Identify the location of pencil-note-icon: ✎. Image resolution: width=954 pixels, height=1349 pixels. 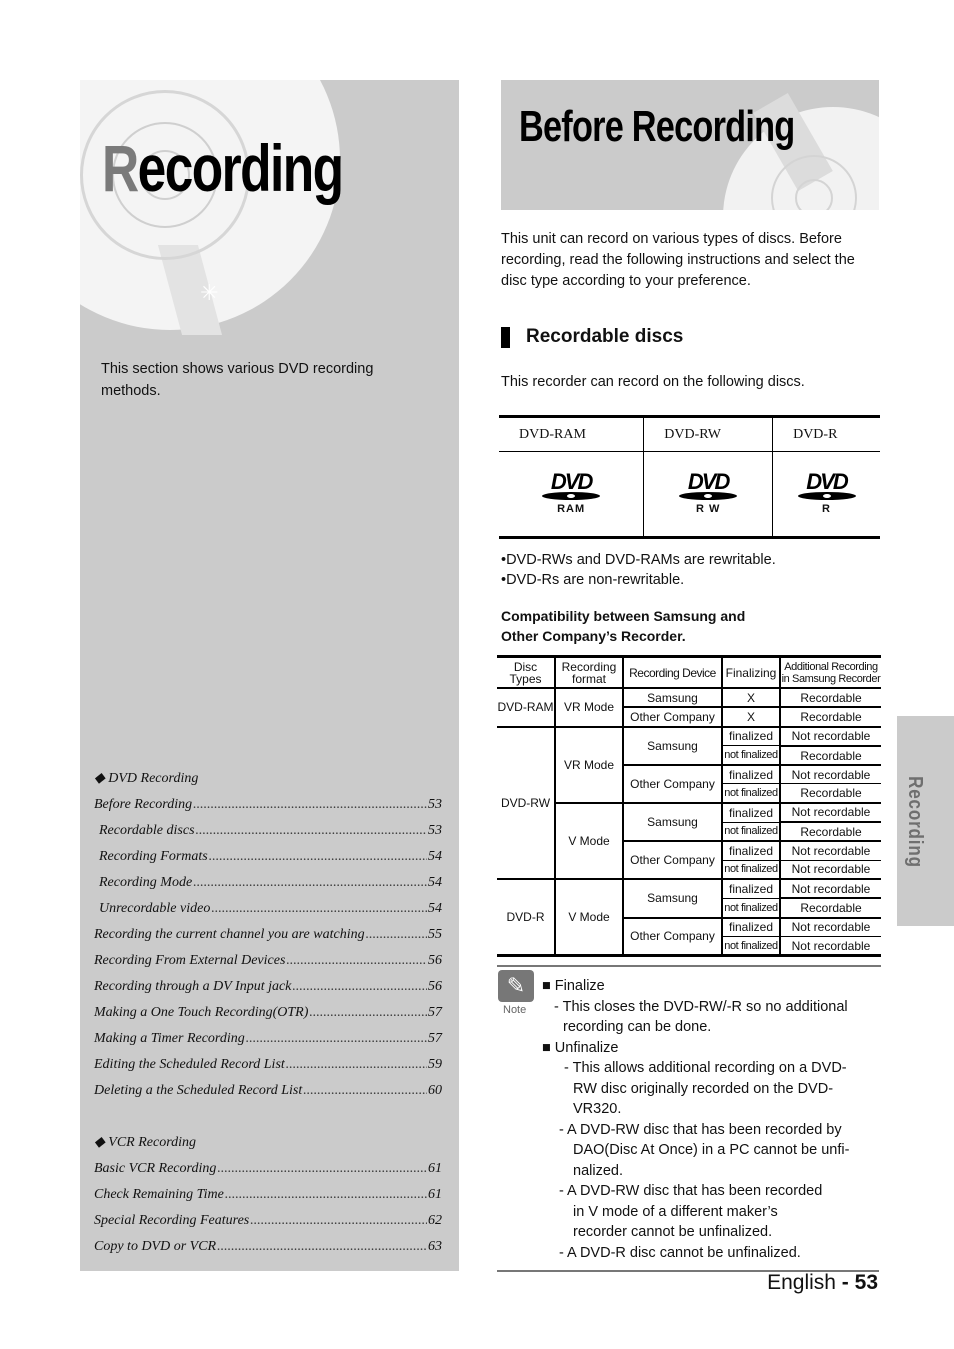
(516, 986).